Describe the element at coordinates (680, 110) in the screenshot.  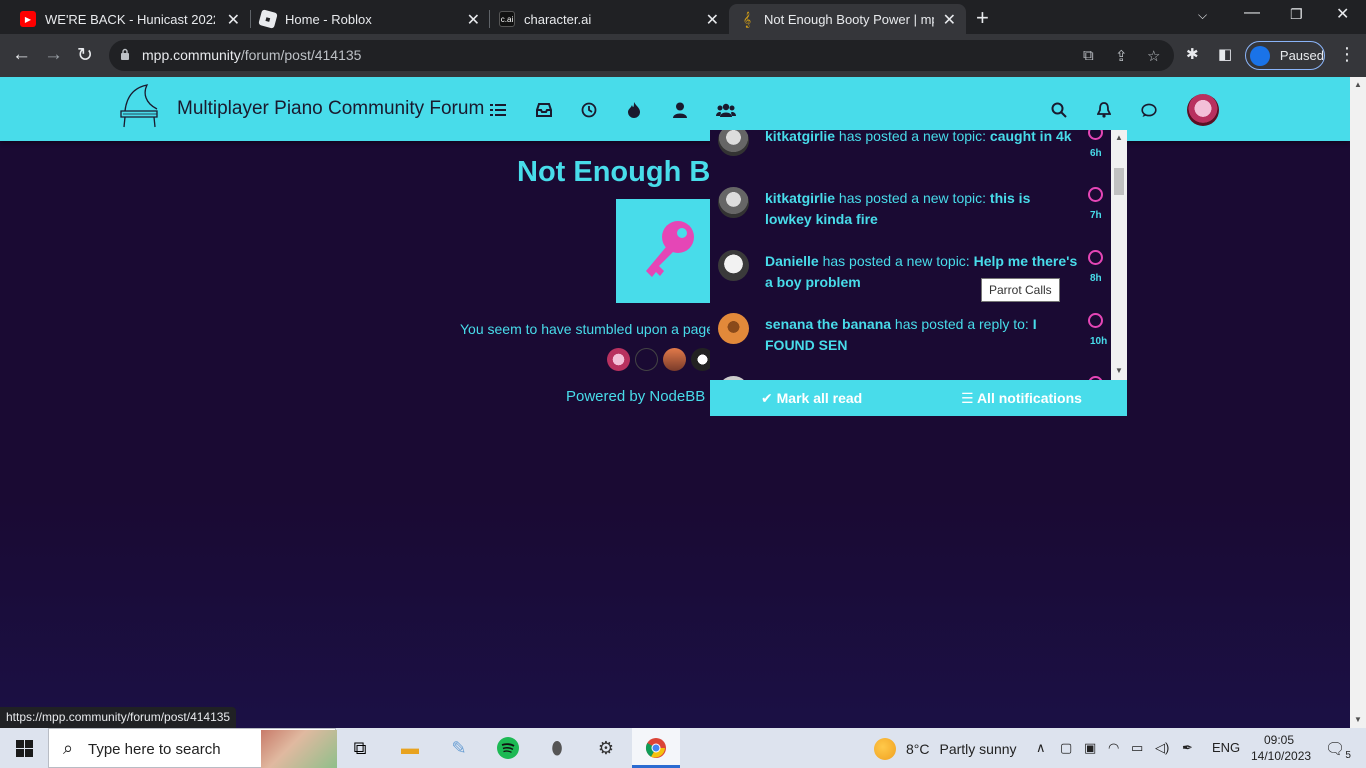
I see `user-icon` at that location.